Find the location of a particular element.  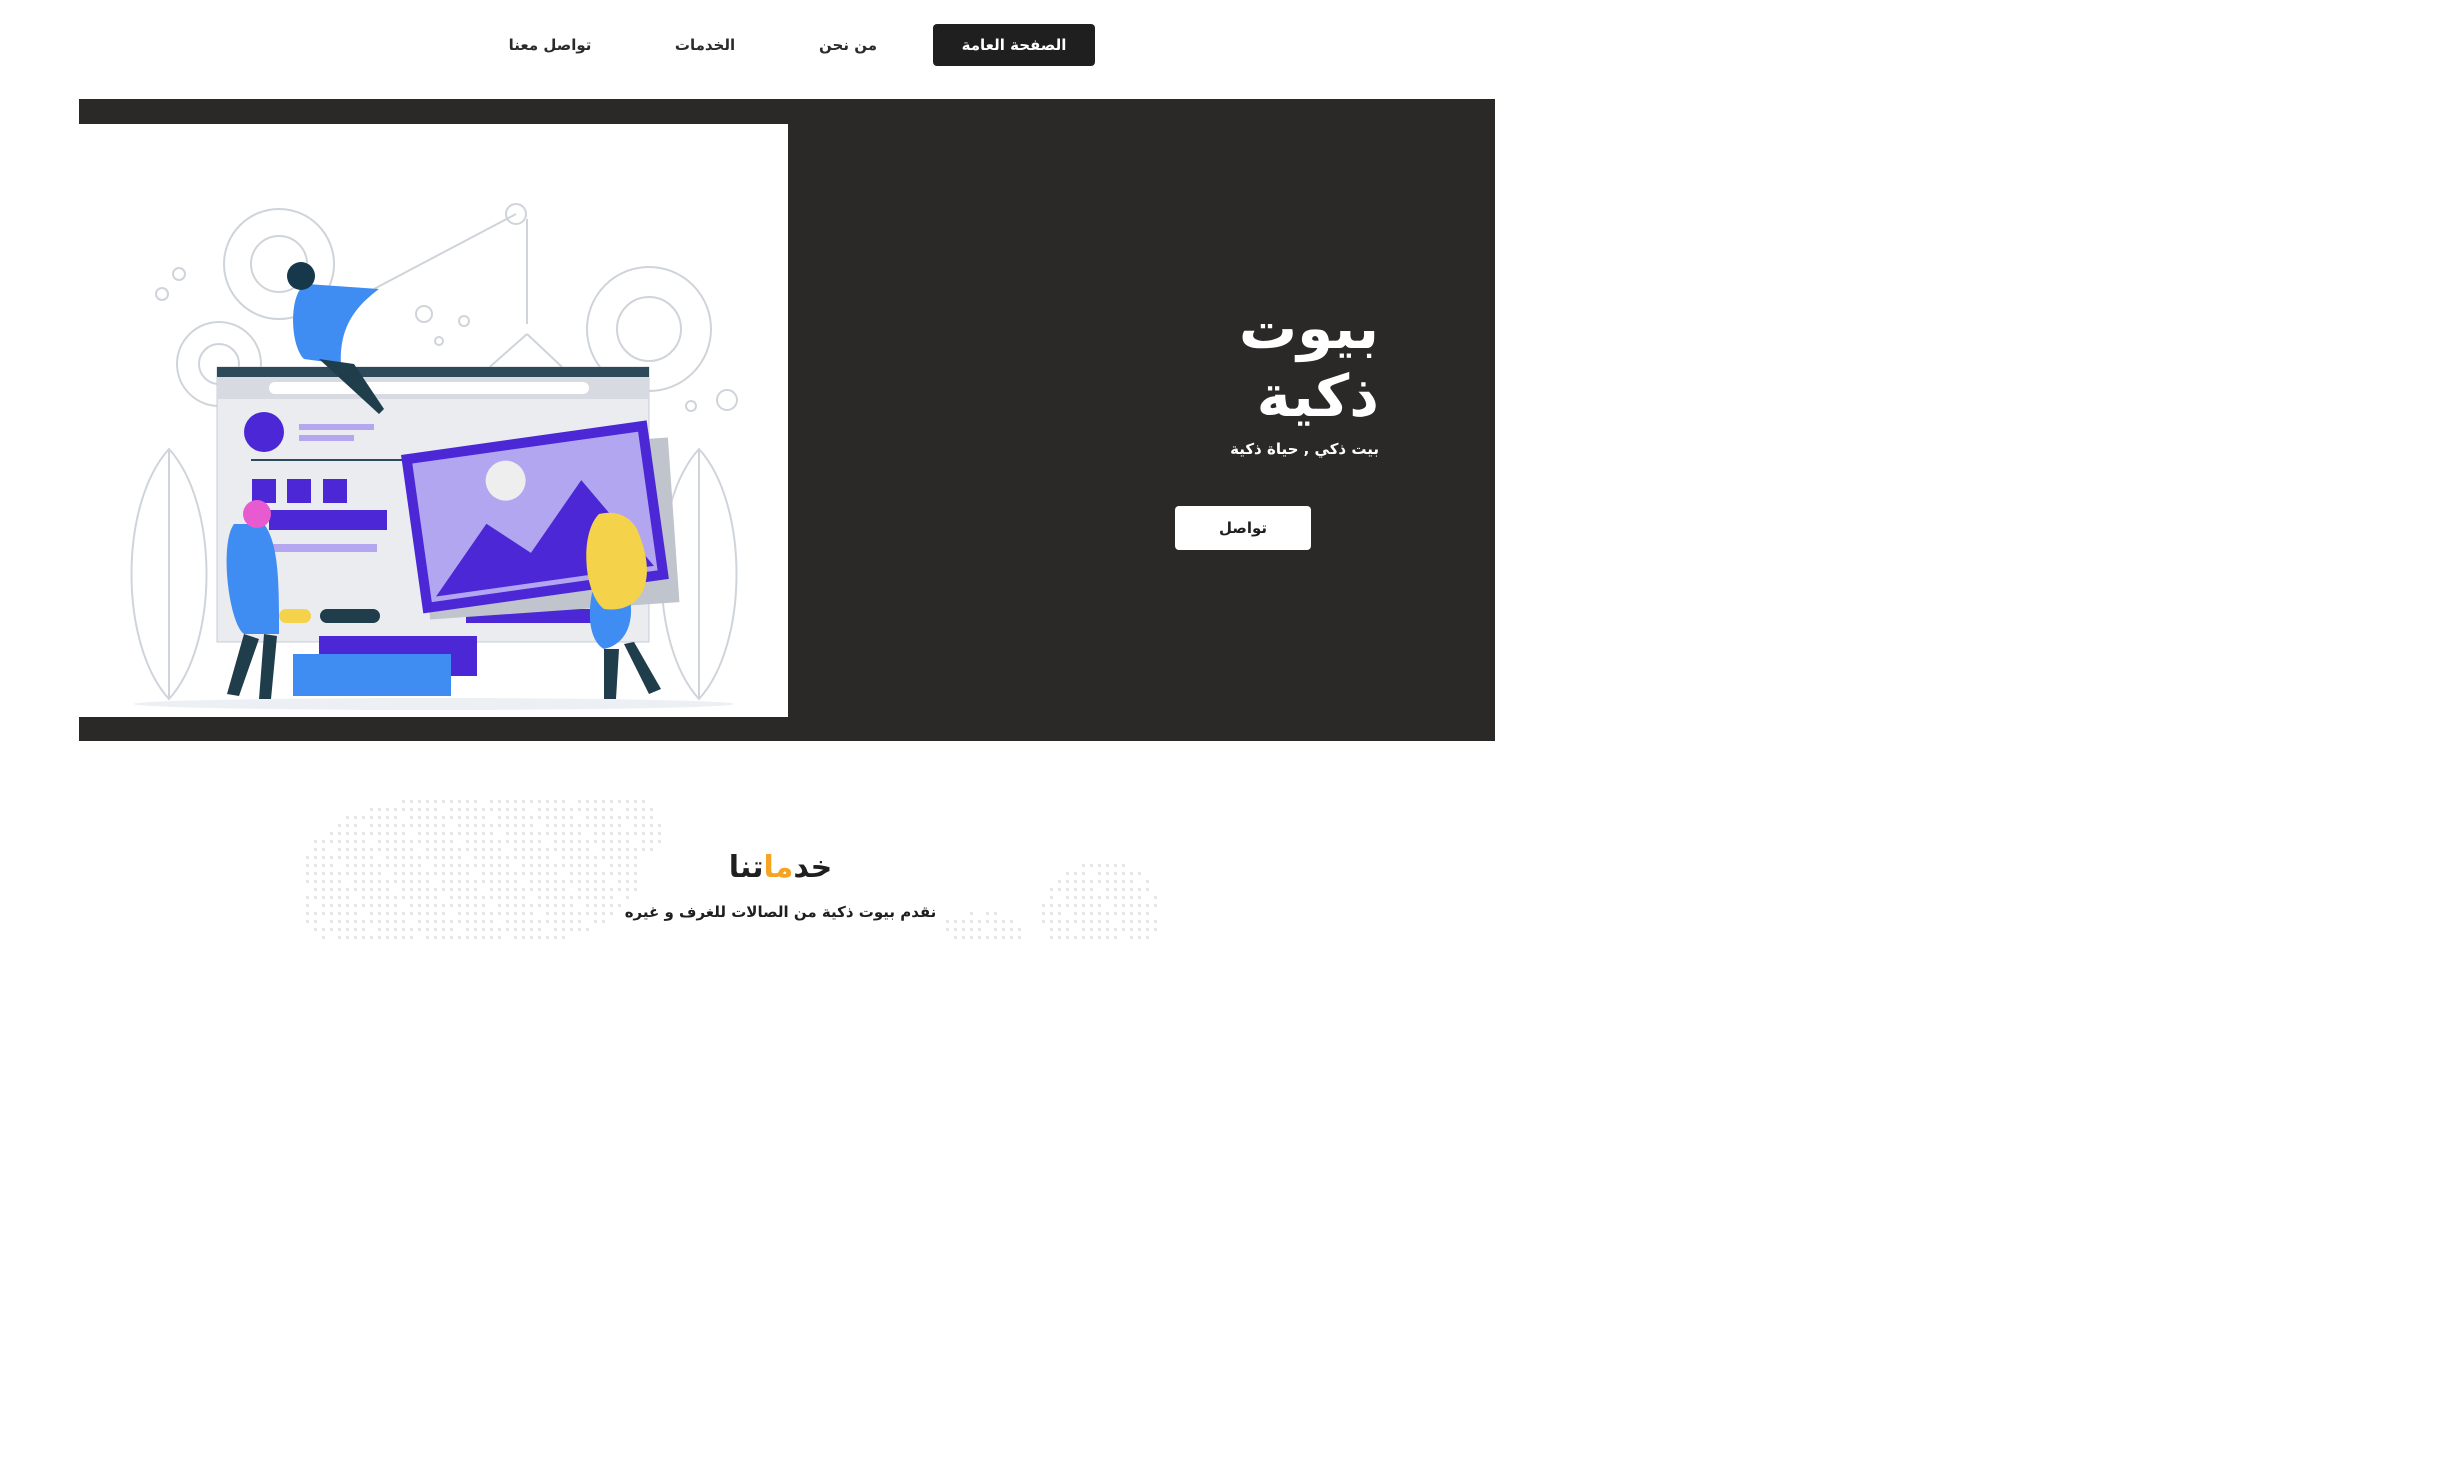

web-design-team-illustration is located at coordinates (433, 420).